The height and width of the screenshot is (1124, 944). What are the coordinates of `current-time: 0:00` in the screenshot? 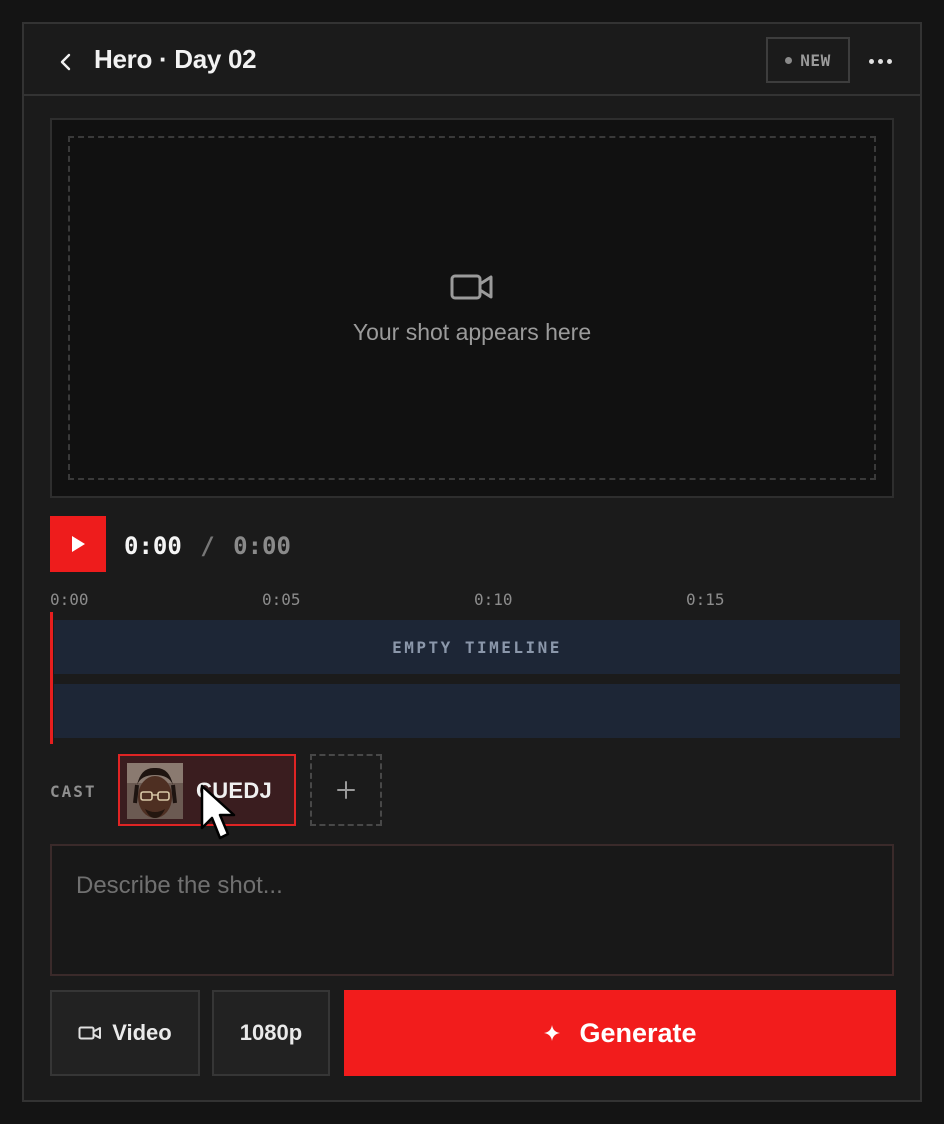 It's located at (153, 546).